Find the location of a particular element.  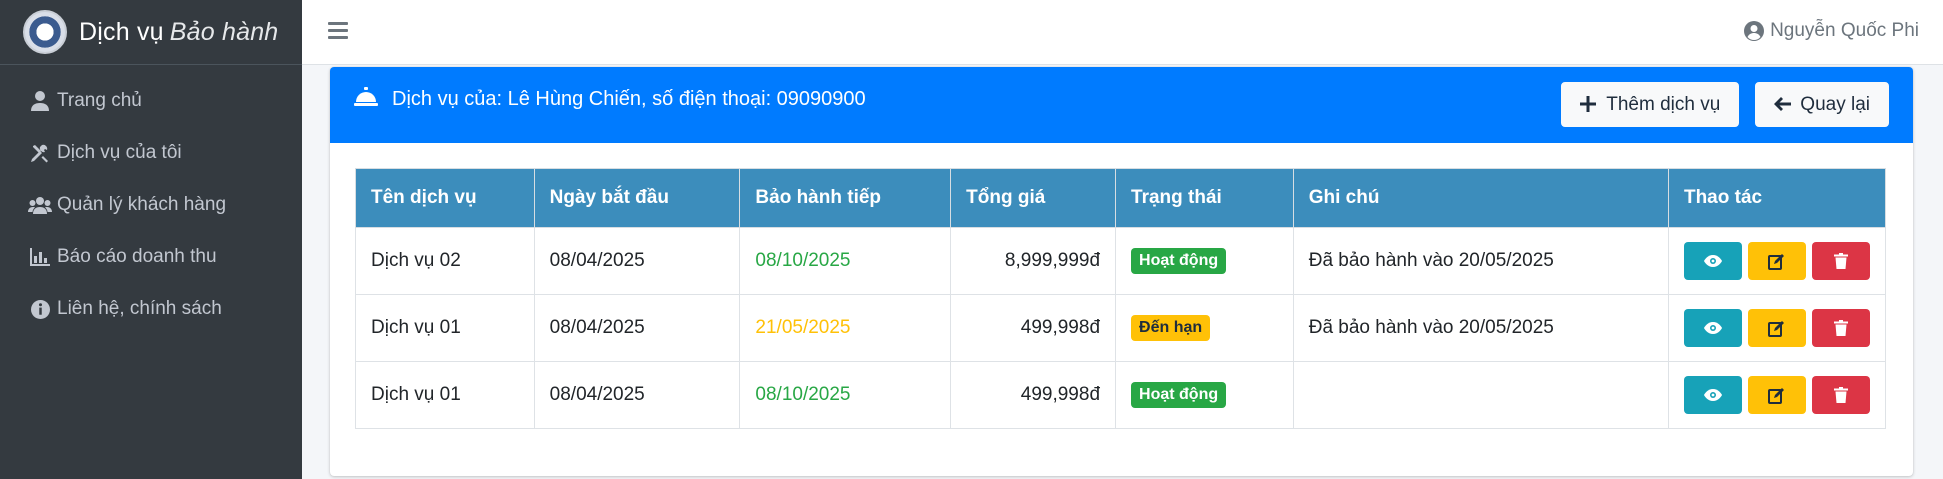

column-header: Thao tác is located at coordinates (1777, 198).